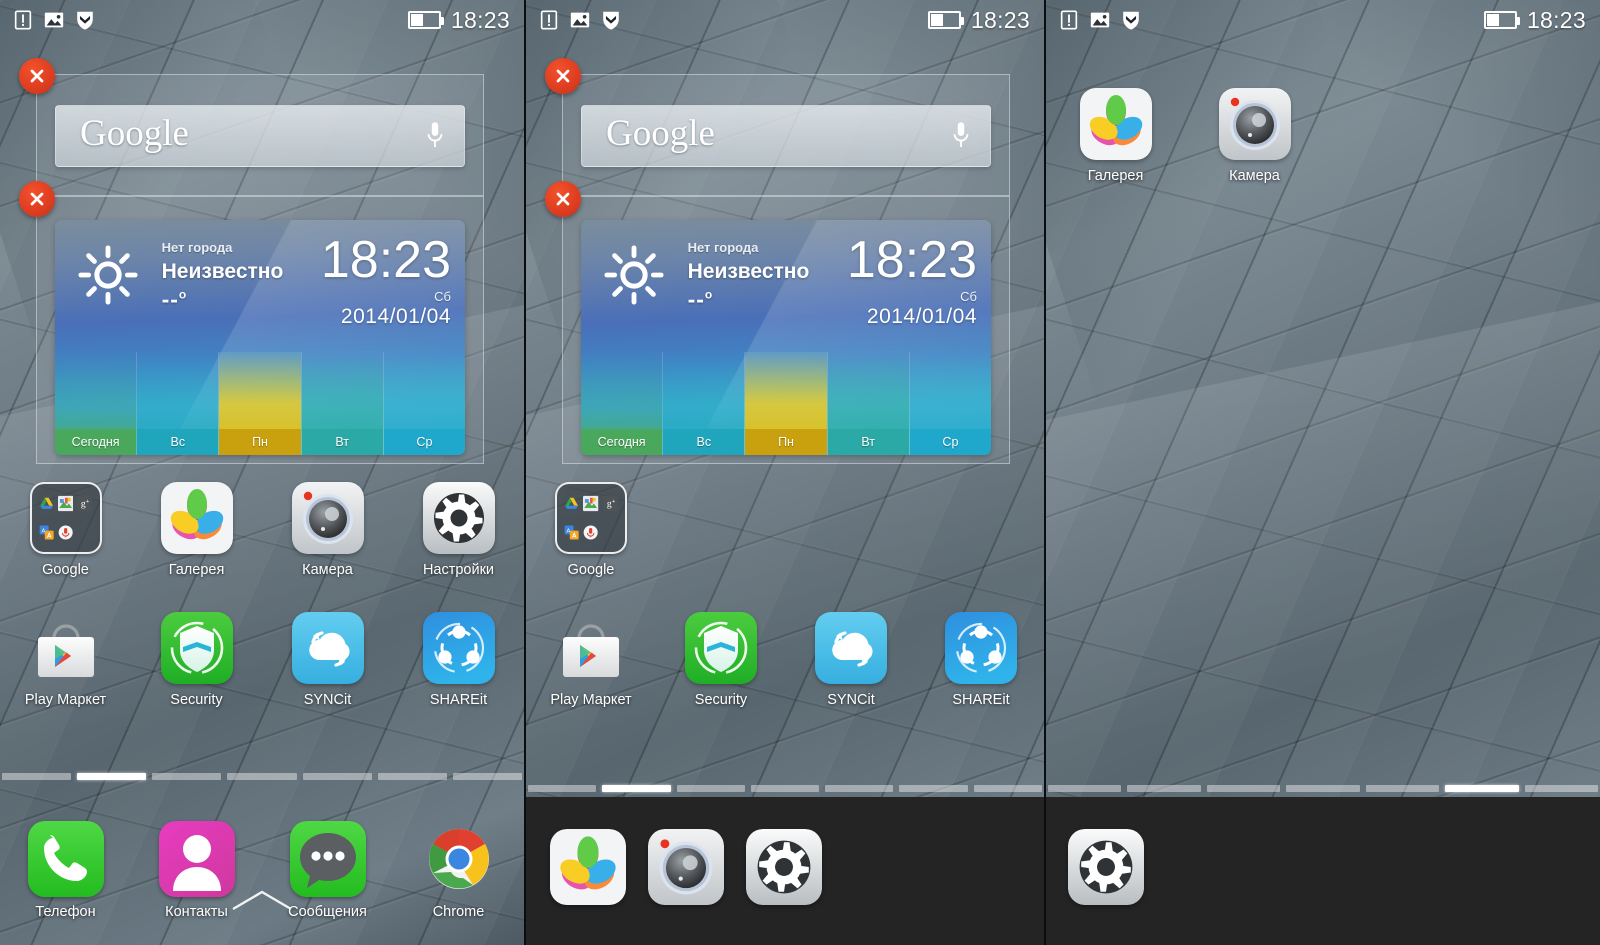  I want to click on dock-label: Chrome, so click(458, 911).